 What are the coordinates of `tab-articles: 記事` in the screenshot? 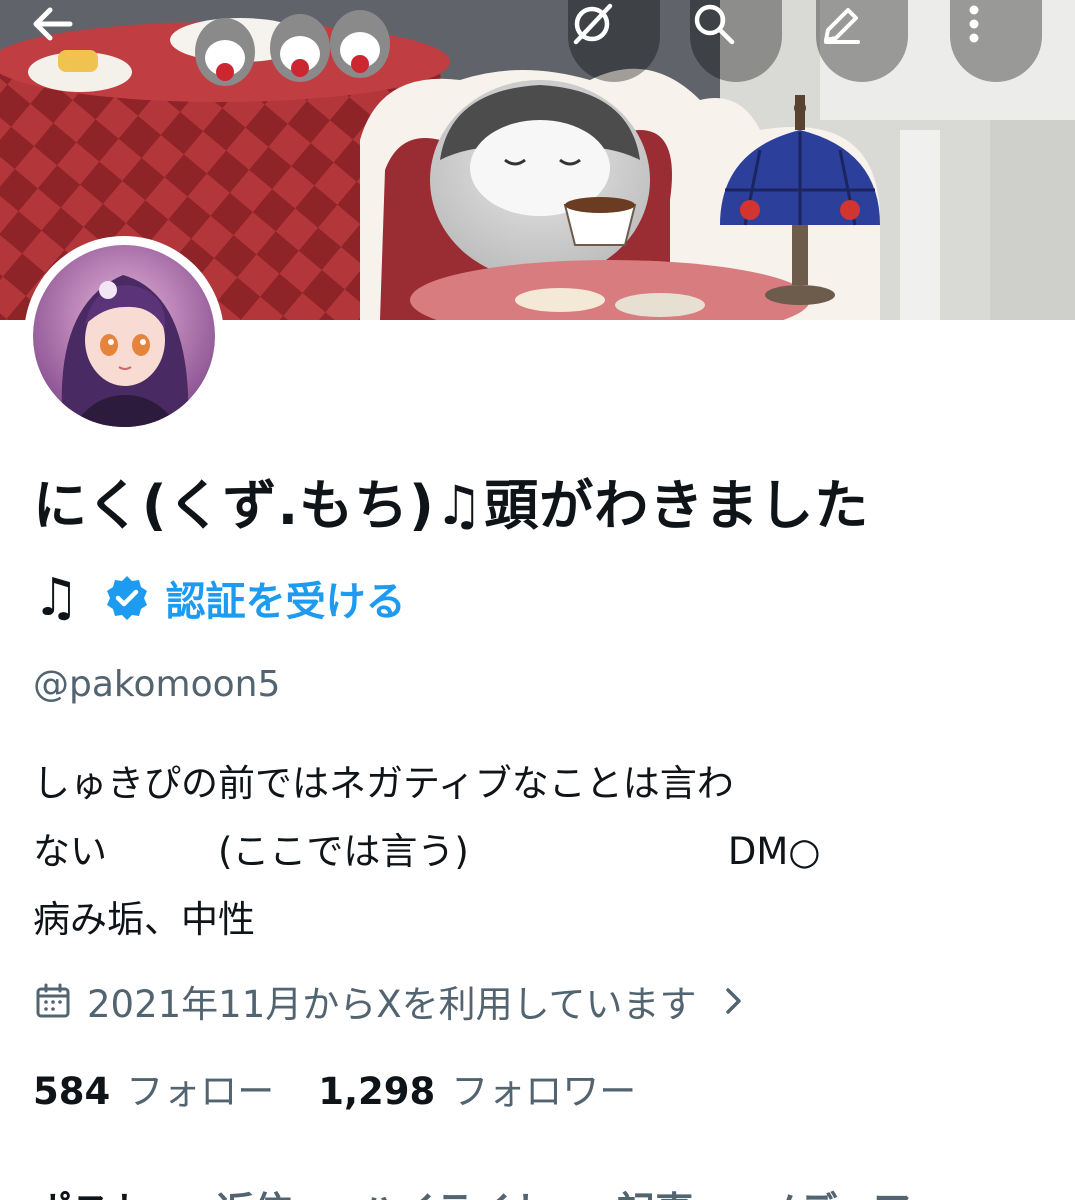 It's located at (655, 1190).